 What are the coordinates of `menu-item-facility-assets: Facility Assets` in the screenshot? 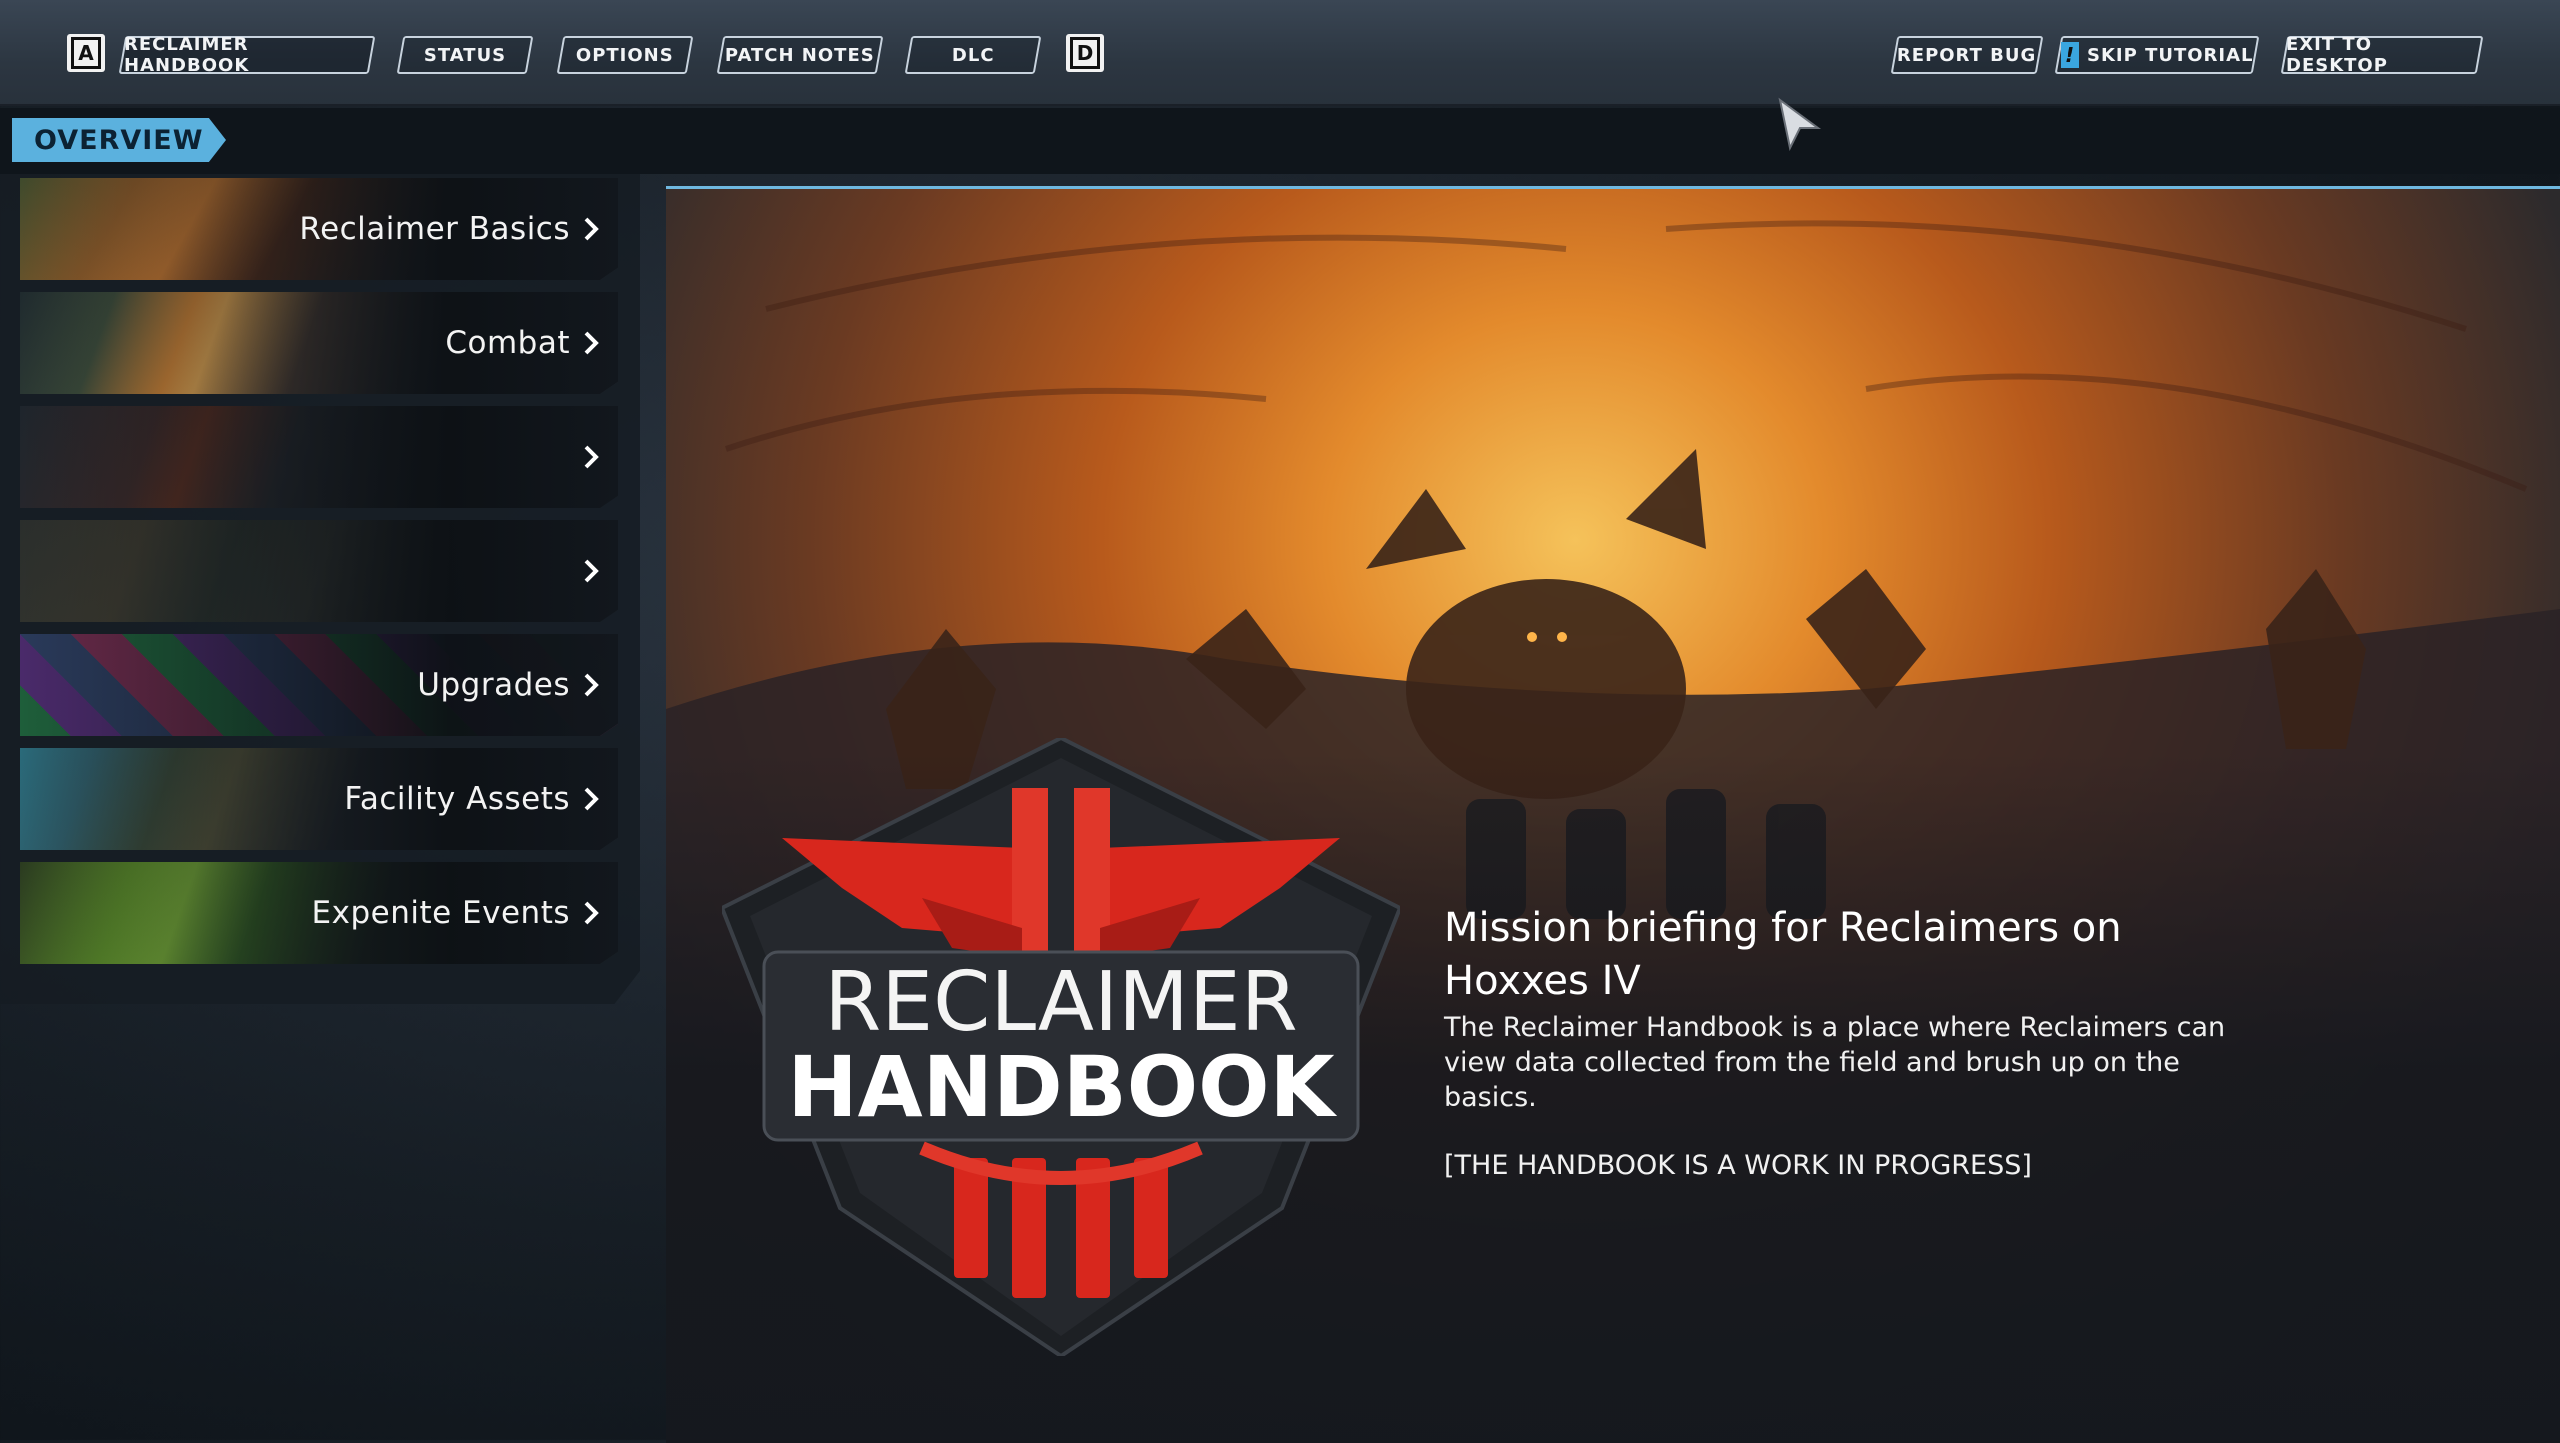 It's located at (319, 799).